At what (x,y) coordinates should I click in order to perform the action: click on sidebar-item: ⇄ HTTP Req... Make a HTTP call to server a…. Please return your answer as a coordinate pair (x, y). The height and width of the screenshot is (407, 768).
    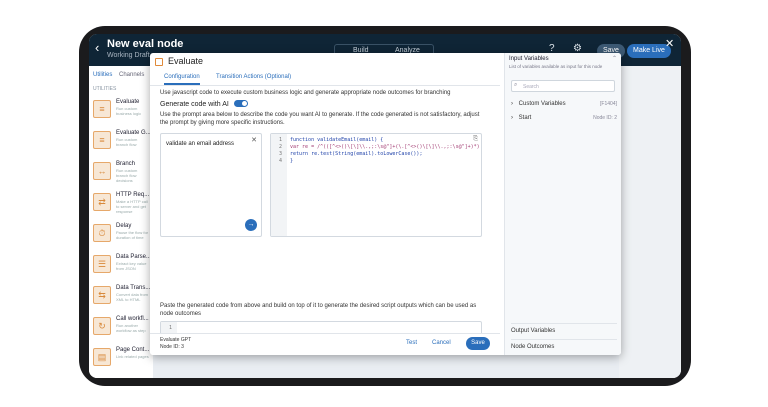
    Looking at the image, I should click on (122, 205).